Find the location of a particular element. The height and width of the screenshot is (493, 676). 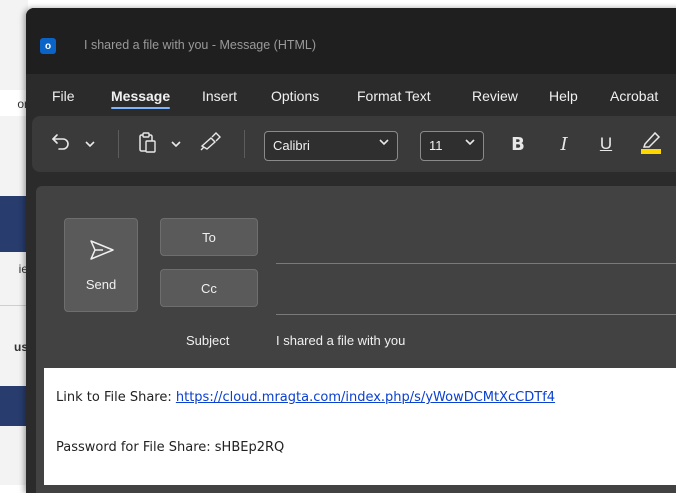

underline-button: U is located at coordinates (606, 144).